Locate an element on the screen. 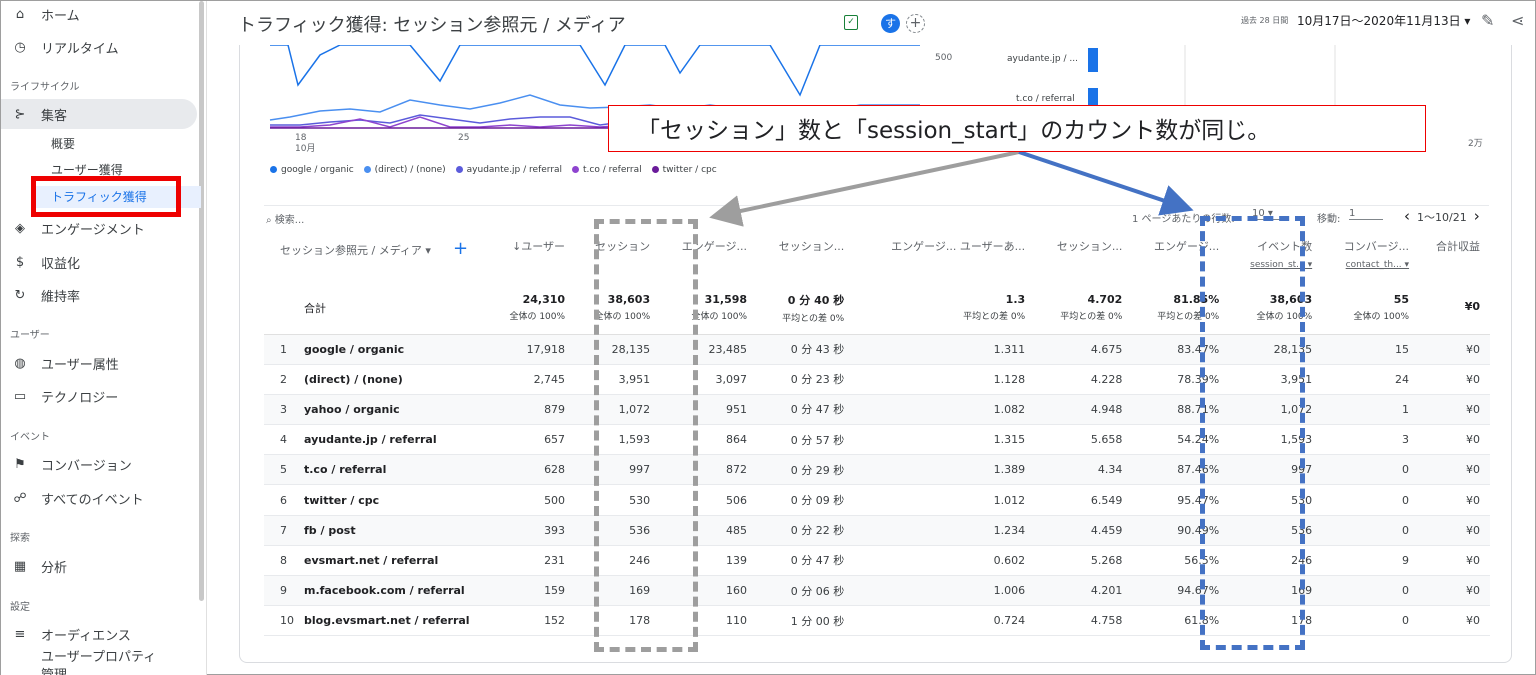  row-dimension: t.co / referral is located at coordinates (397, 470).